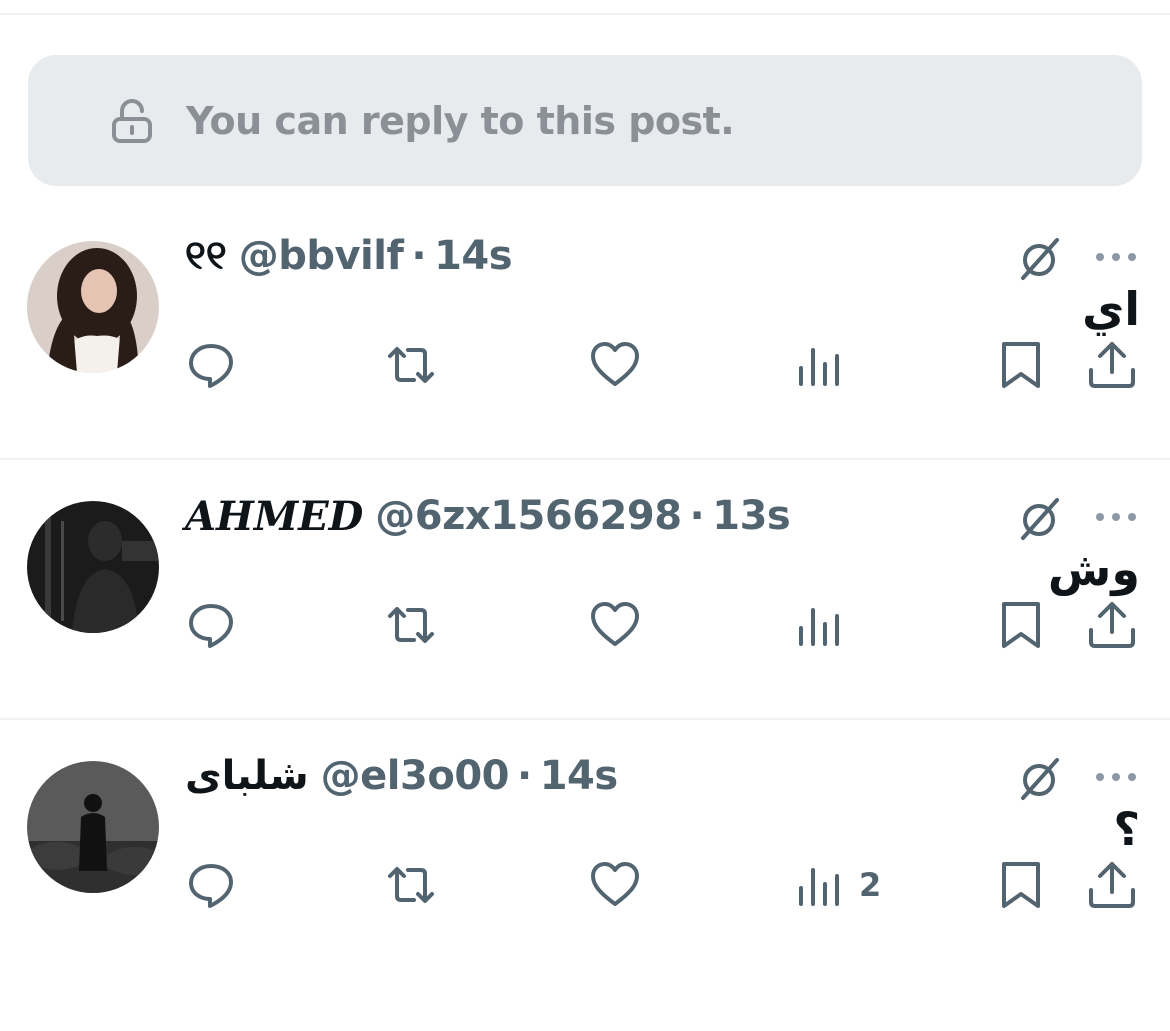 This screenshot has height=1031, width=1170. I want to click on user-handle: @el3o00, so click(415, 776).